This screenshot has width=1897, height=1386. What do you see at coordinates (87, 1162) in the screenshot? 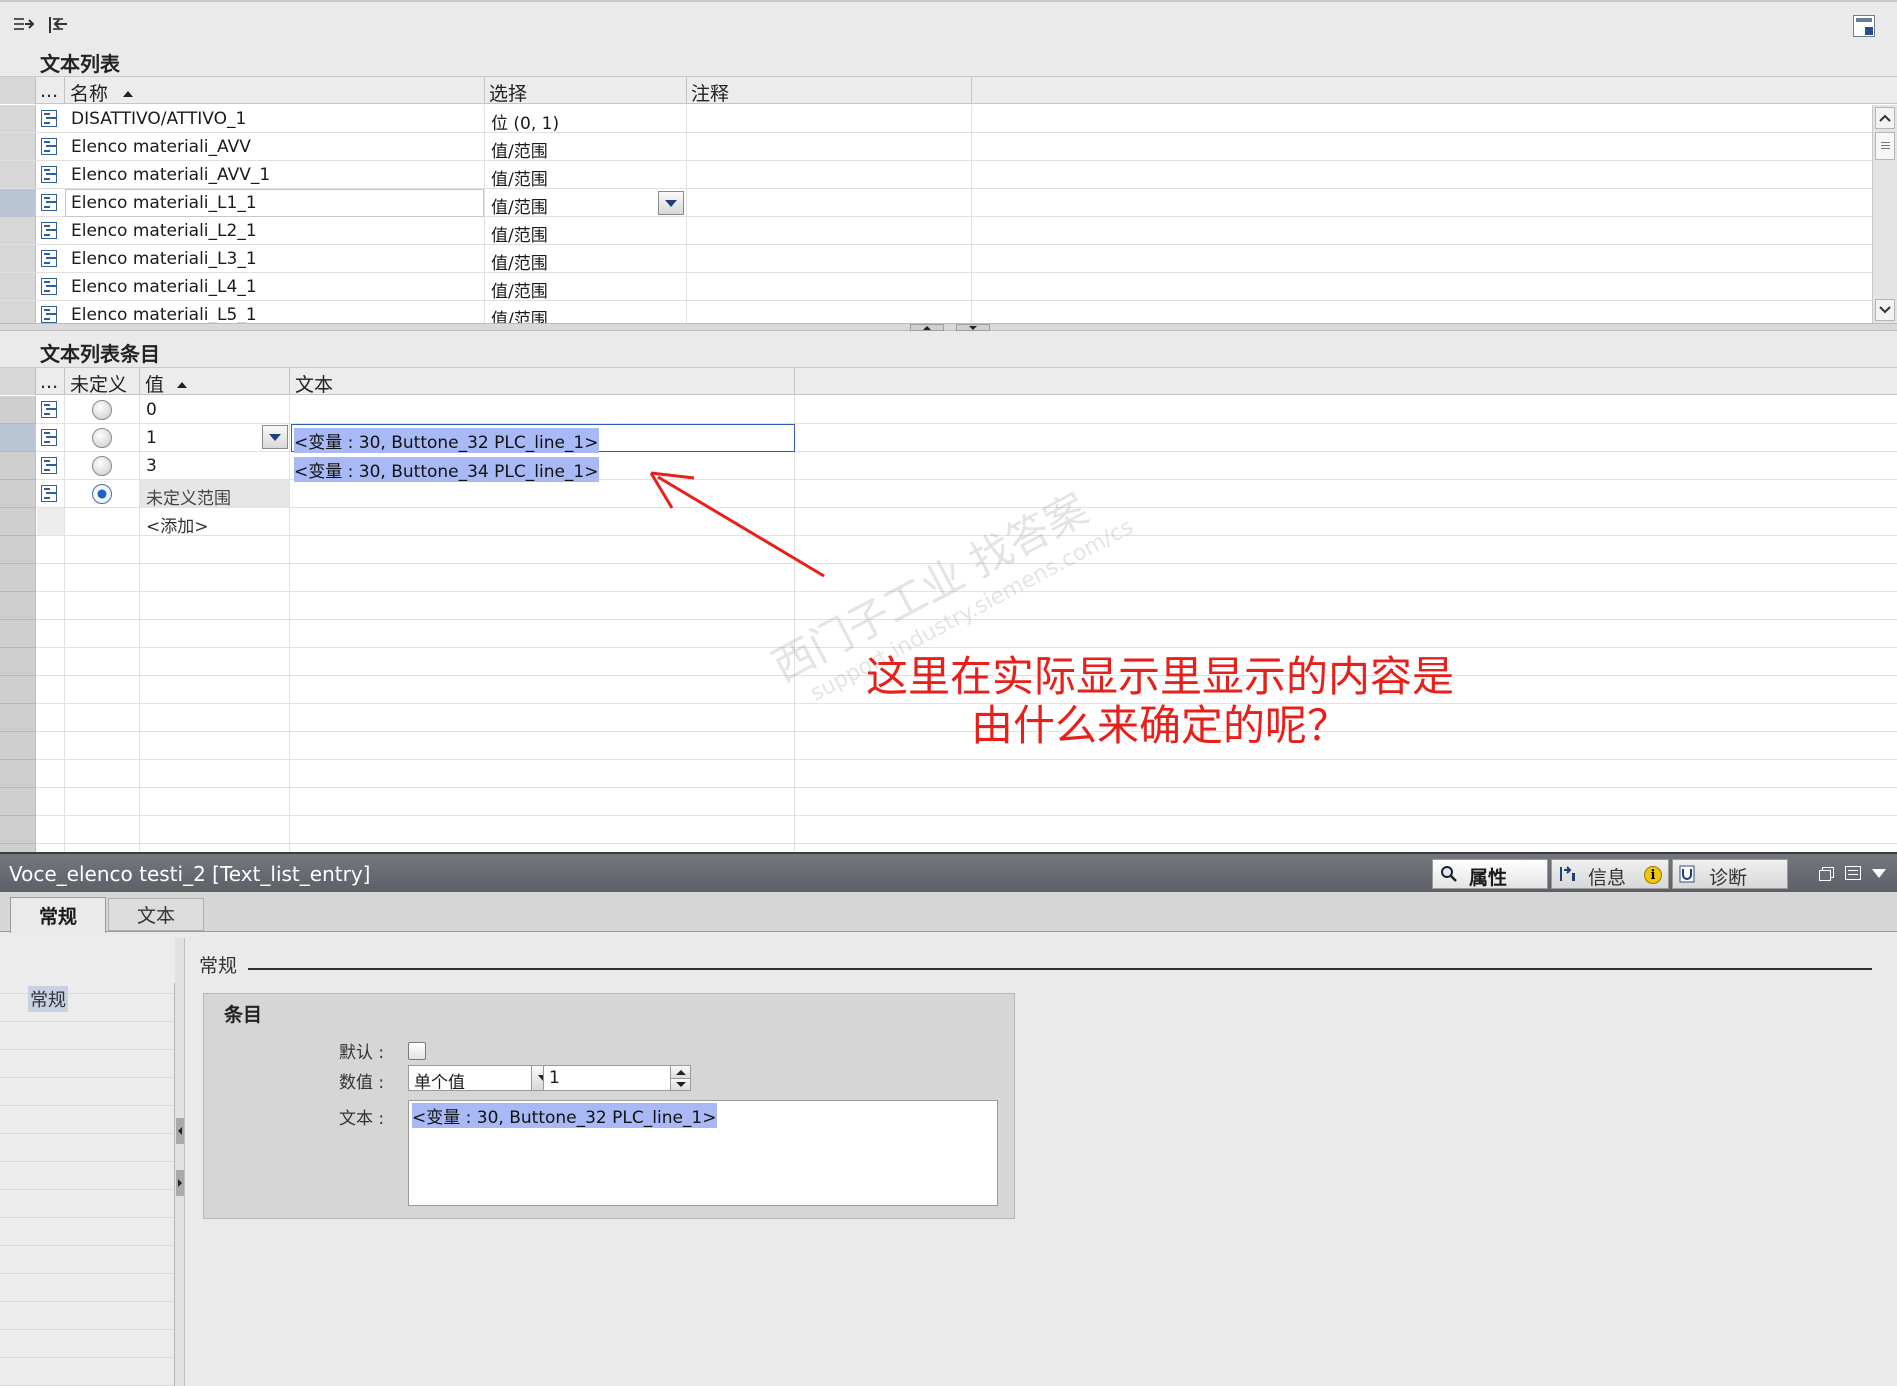
I see `inspector-nav: 常规` at bounding box center [87, 1162].